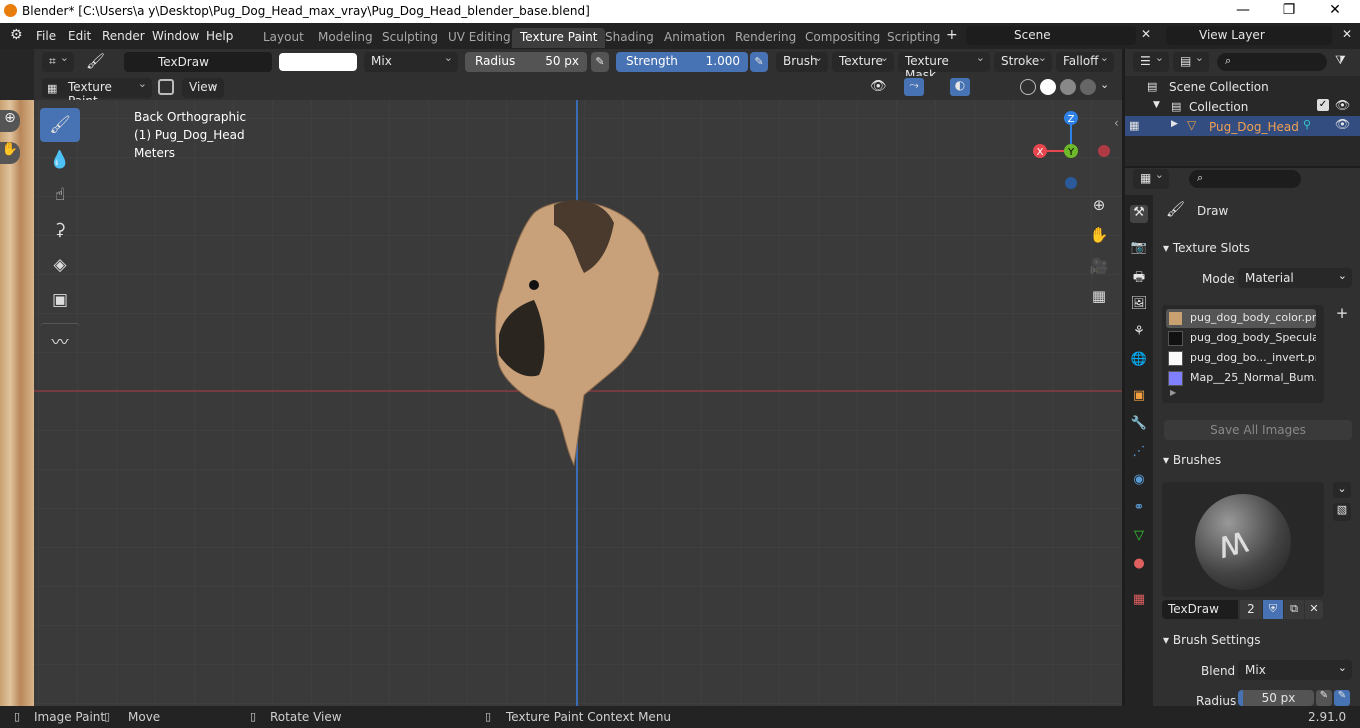 The width and height of the screenshot is (1360, 728). Describe the element at coordinates (1251, 609) in the screenshot. I see `brush-users-count: 2` at that location.